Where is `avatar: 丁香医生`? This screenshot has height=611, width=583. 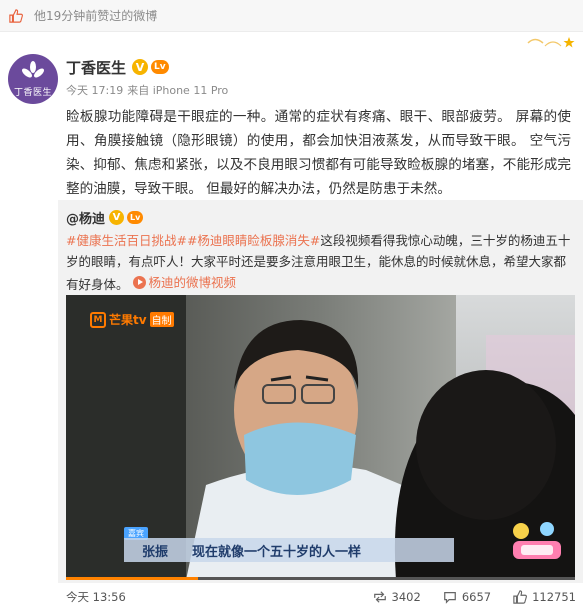 avatar: 丁香医生 is located at coordinates (33, 79).